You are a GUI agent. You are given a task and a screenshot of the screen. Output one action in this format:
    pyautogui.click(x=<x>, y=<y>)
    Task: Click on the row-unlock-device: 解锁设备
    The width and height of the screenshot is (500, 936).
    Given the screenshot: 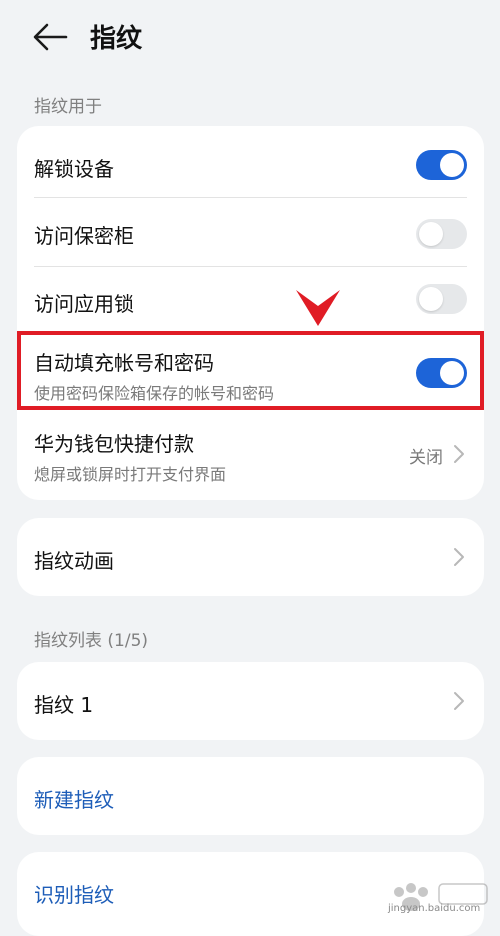 What is the action you would take?
    pyautogui.click(x=250, y=161)
    